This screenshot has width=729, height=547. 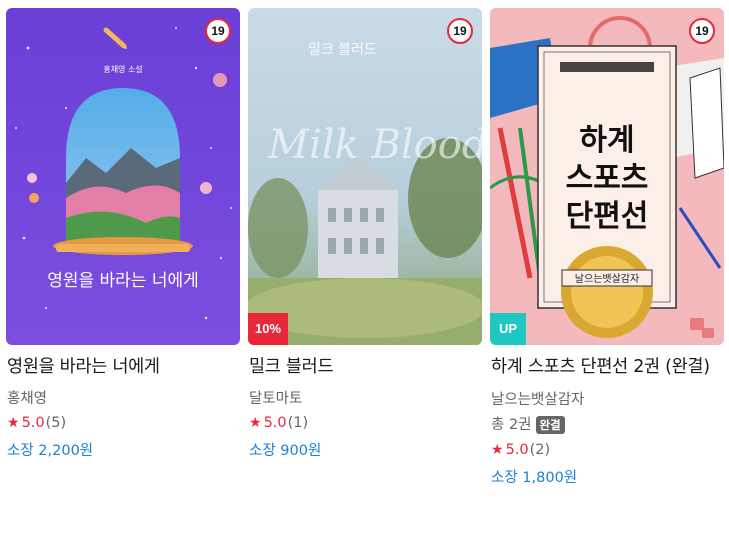 What do you see at coordinates (342, 50) in the screenshot?
I see `cover-title: 밀크 블러드` at bounding box center [342, 50].